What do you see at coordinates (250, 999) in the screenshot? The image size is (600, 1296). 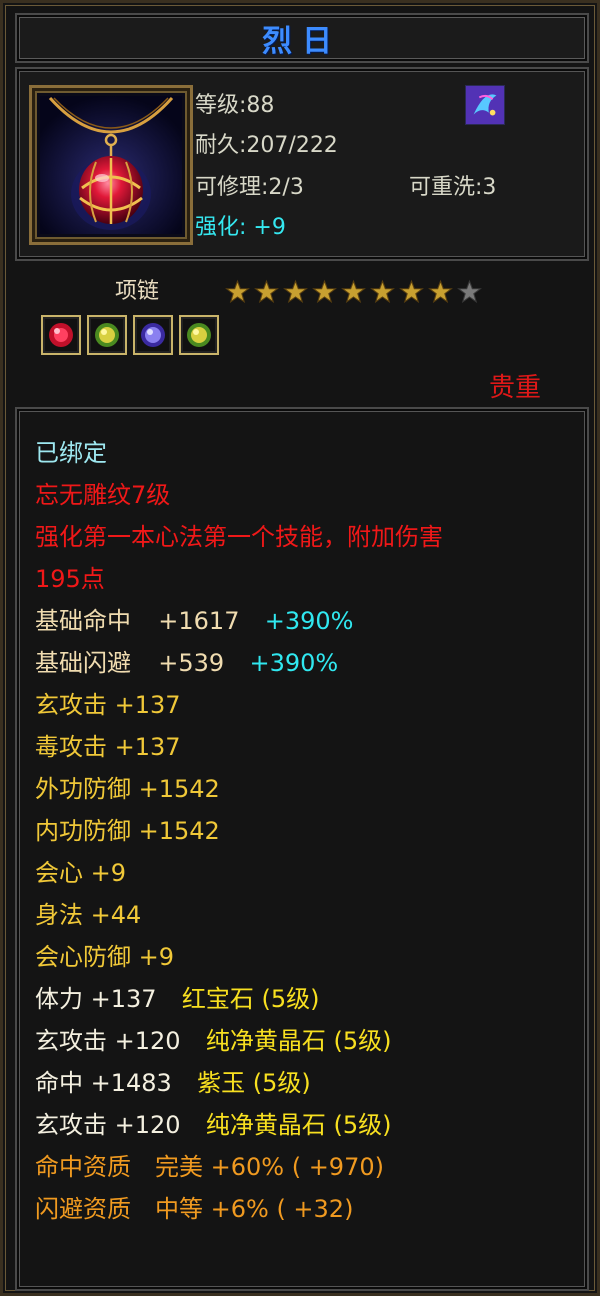 I see `gem-name: 红宝石 (5级)` at bounding box center [250, 999].